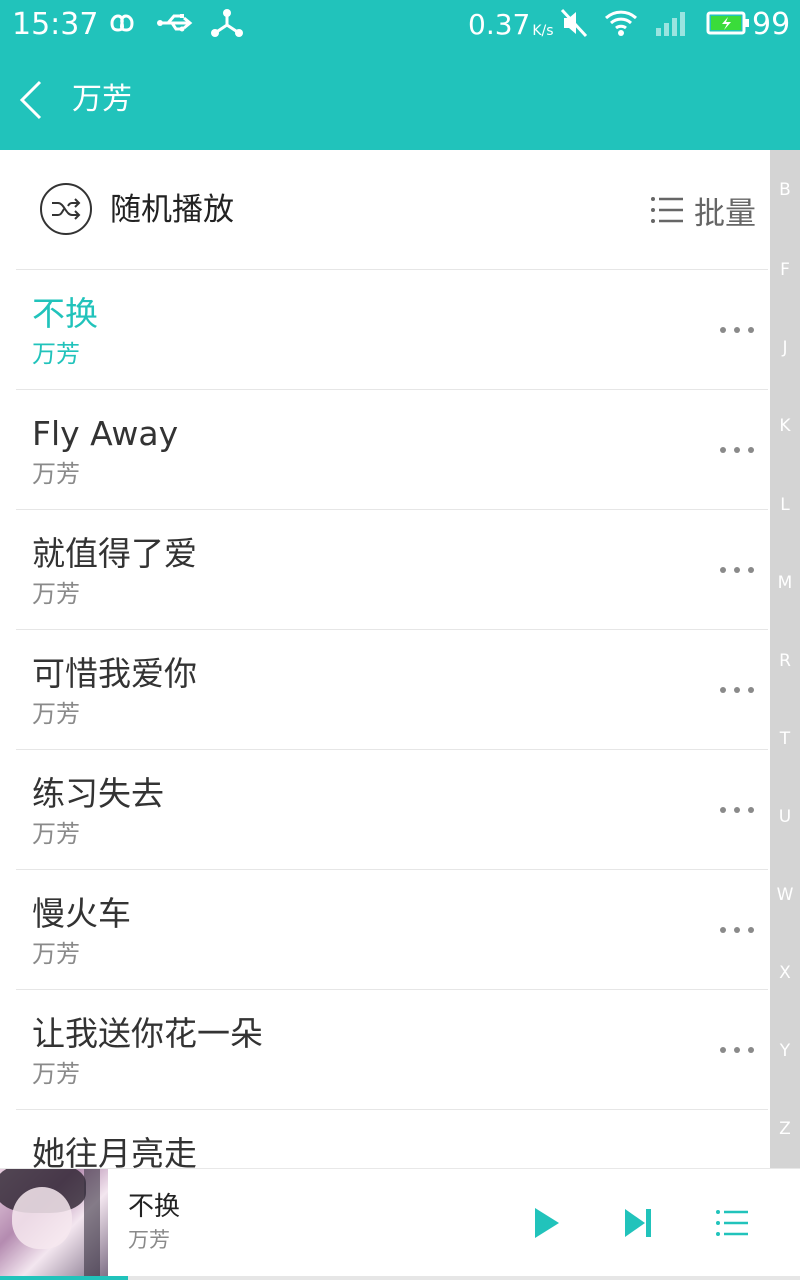 The width and height of the screenshot is (800, 1280). Describe the element at coordinates (400, 100) in the screenshot. I see `app-bar: 万芳` at that location.